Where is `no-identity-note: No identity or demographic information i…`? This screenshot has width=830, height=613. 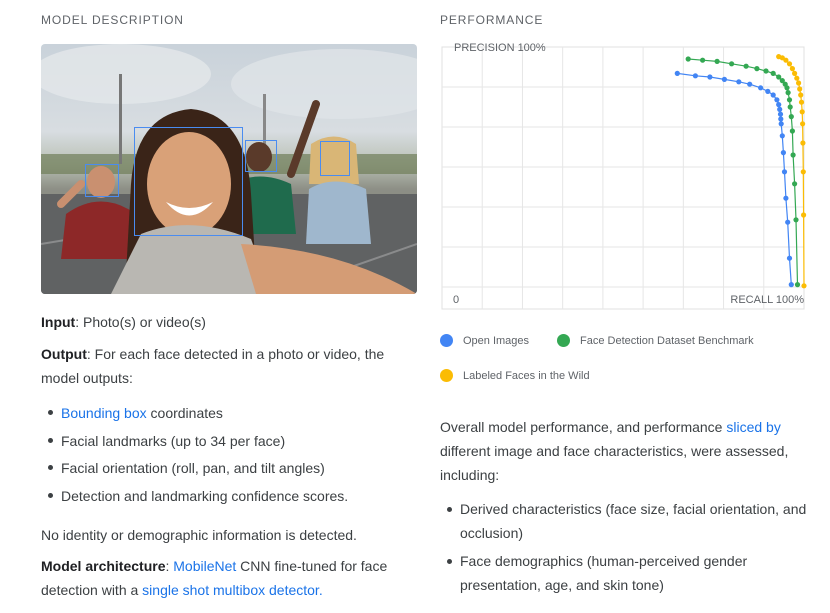 no-identity-note: No identity or demographic information i… is located at coordinates (199, 535).